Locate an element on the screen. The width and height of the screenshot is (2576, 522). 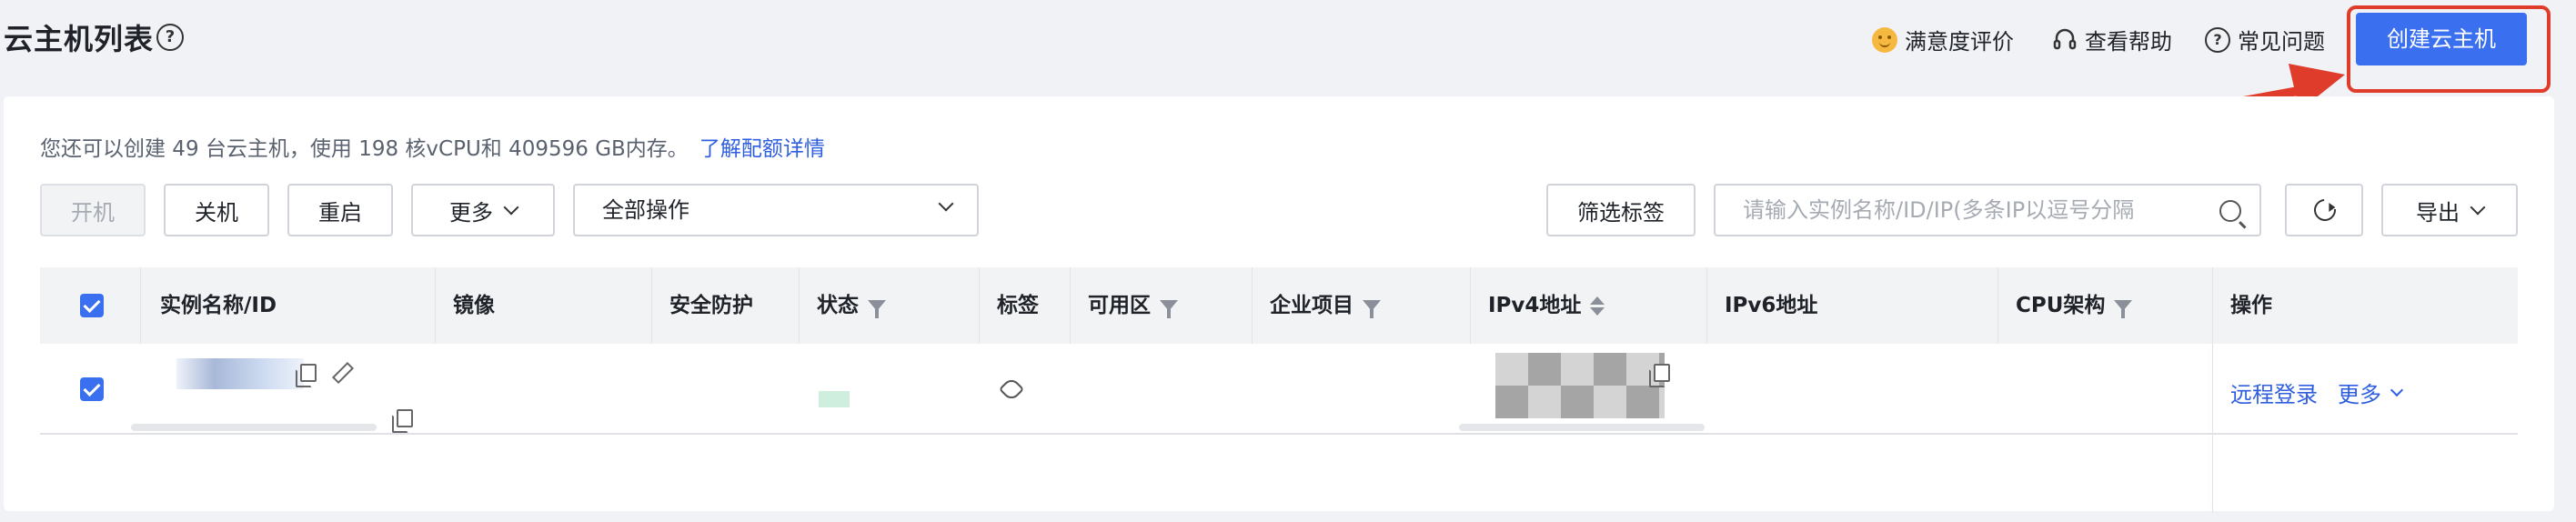
satisfaction-link: 满意度评价 is located at coordinates (1943, 39).